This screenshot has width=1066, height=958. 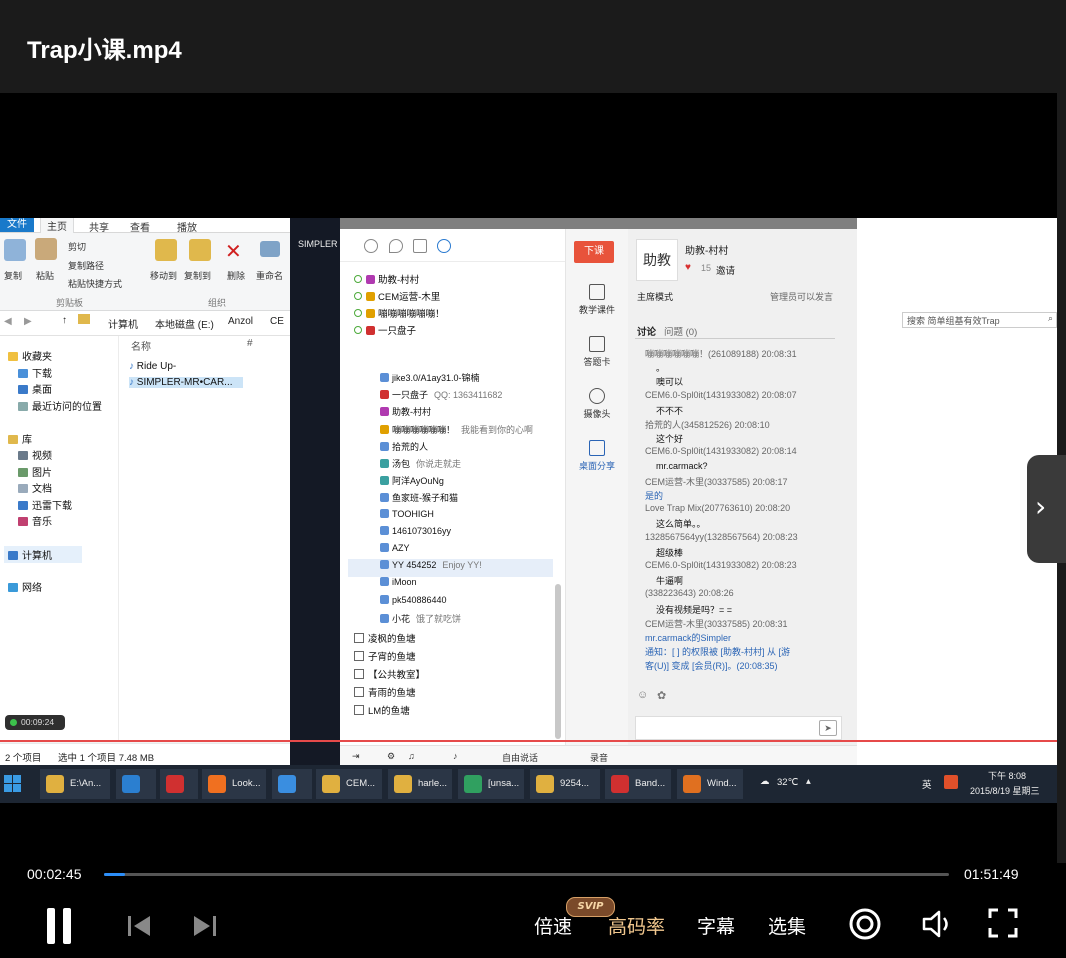 I want to click on col-name: 名称, so click(x=141, y=345).